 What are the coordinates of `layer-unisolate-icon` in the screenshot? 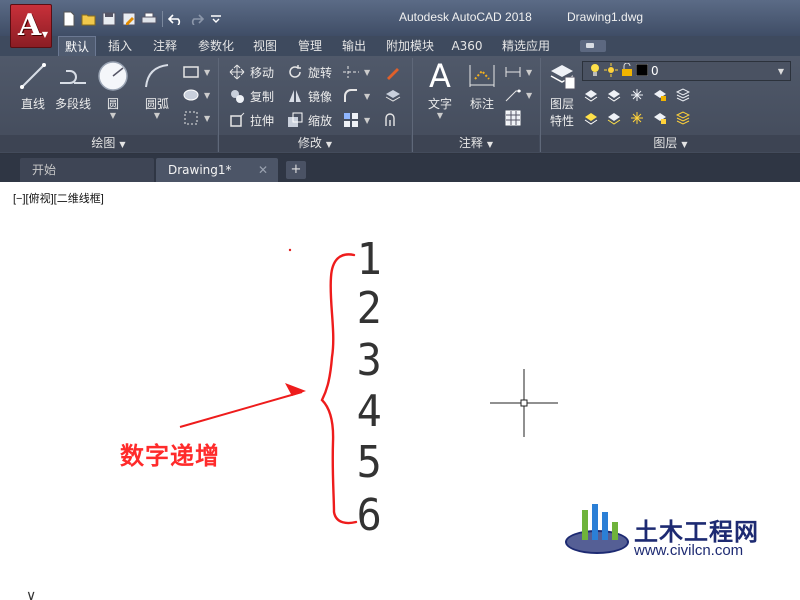 It's located at (614, 118).